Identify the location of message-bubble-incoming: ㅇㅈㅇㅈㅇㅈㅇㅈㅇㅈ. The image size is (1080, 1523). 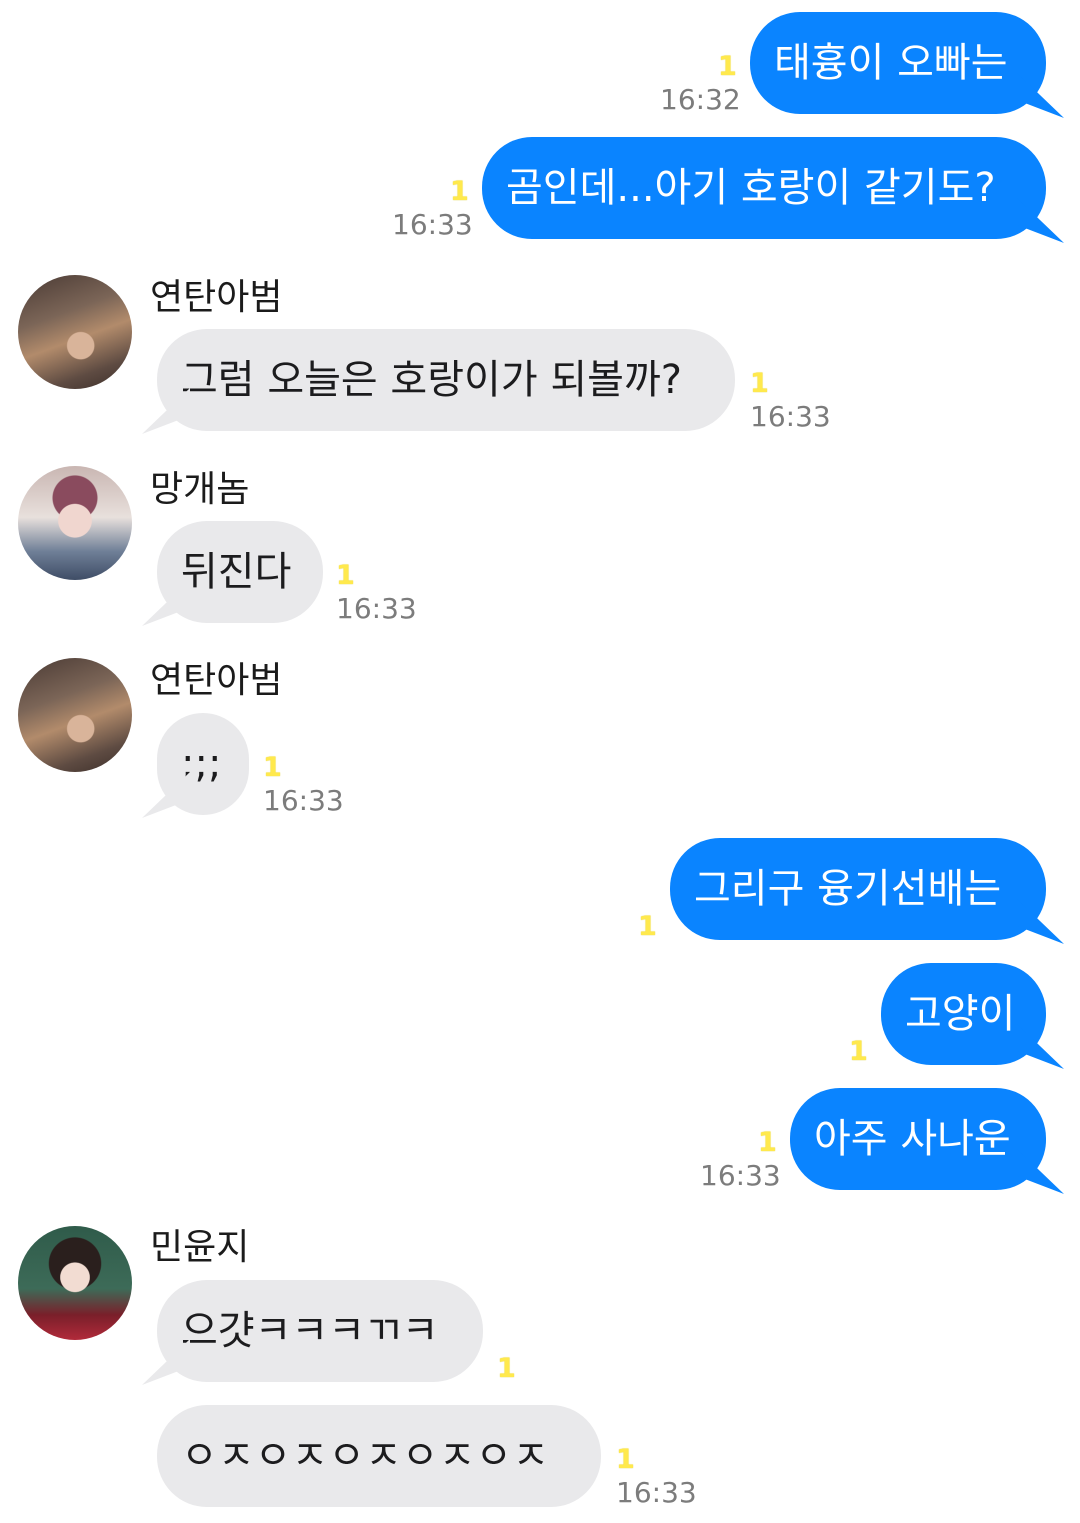
(379, 1456).